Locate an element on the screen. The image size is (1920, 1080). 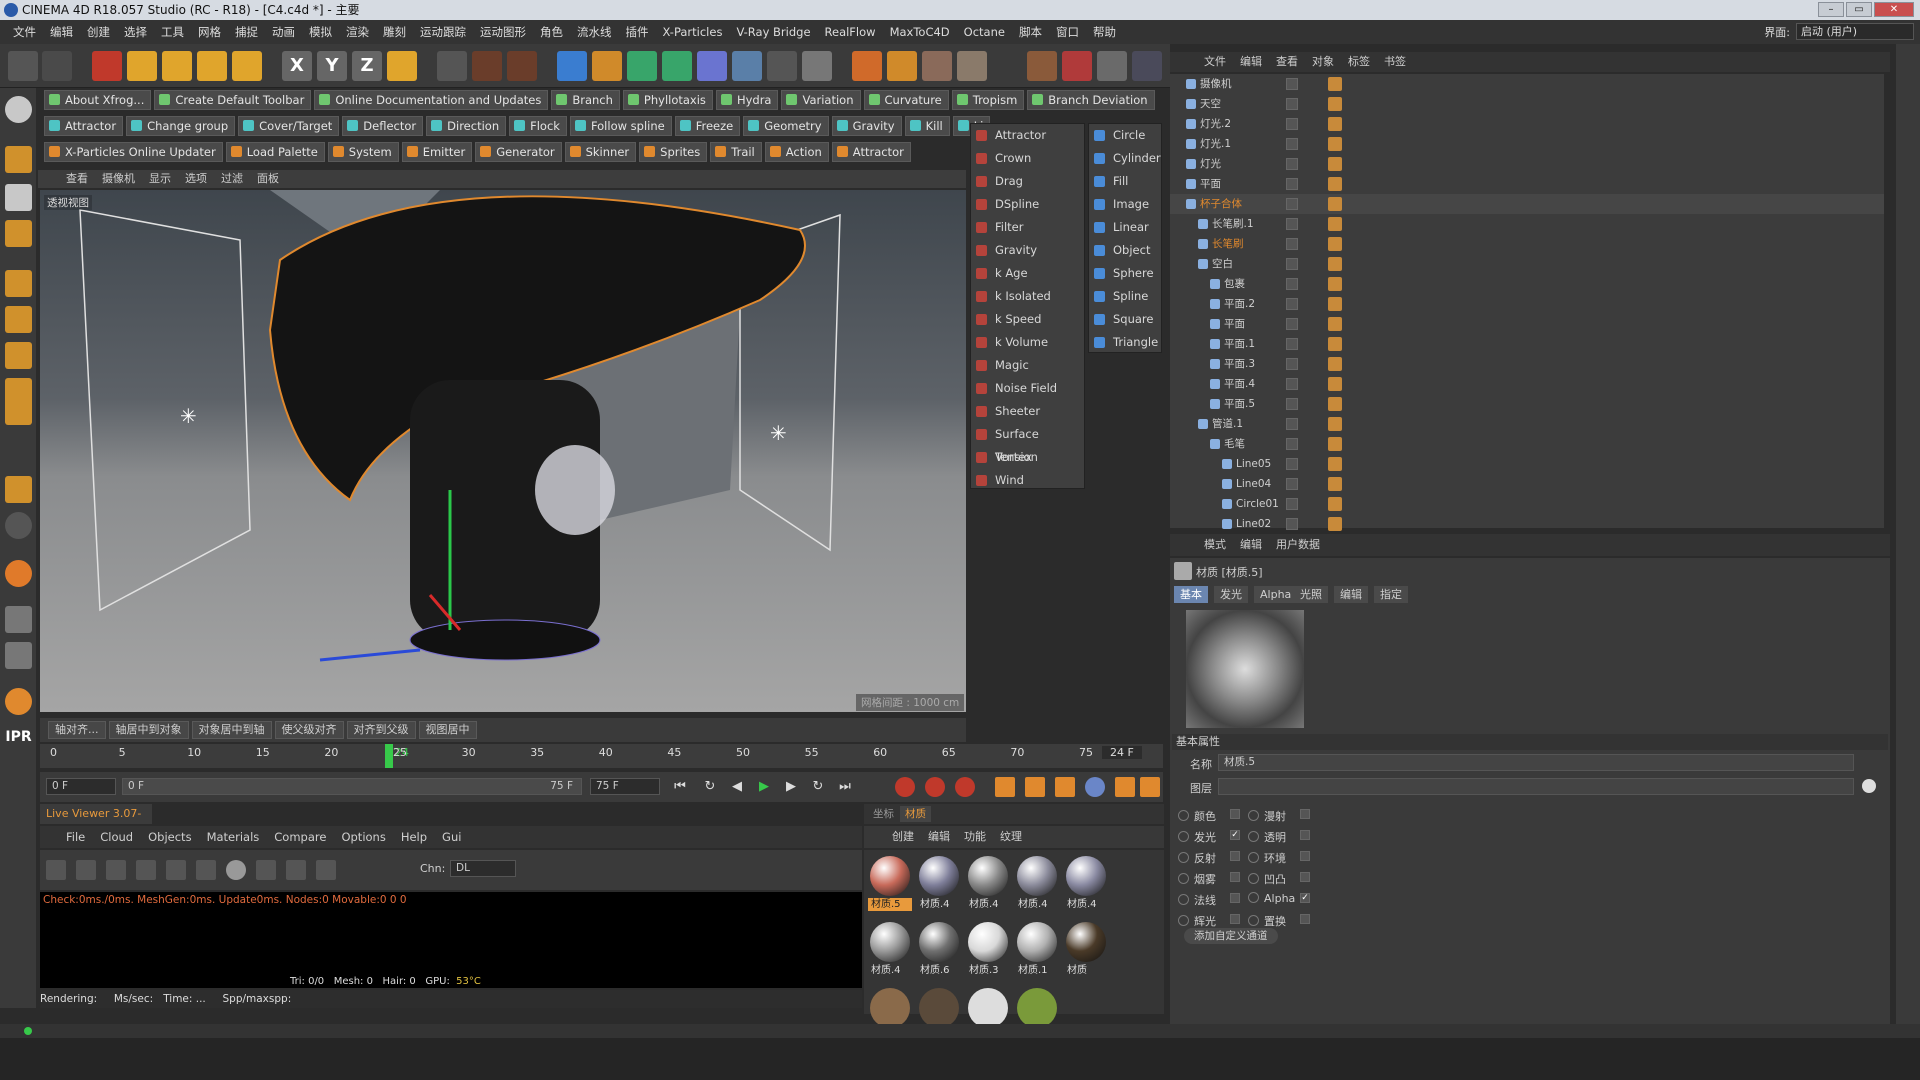
floor-icon is located at coordinates (747, 66).